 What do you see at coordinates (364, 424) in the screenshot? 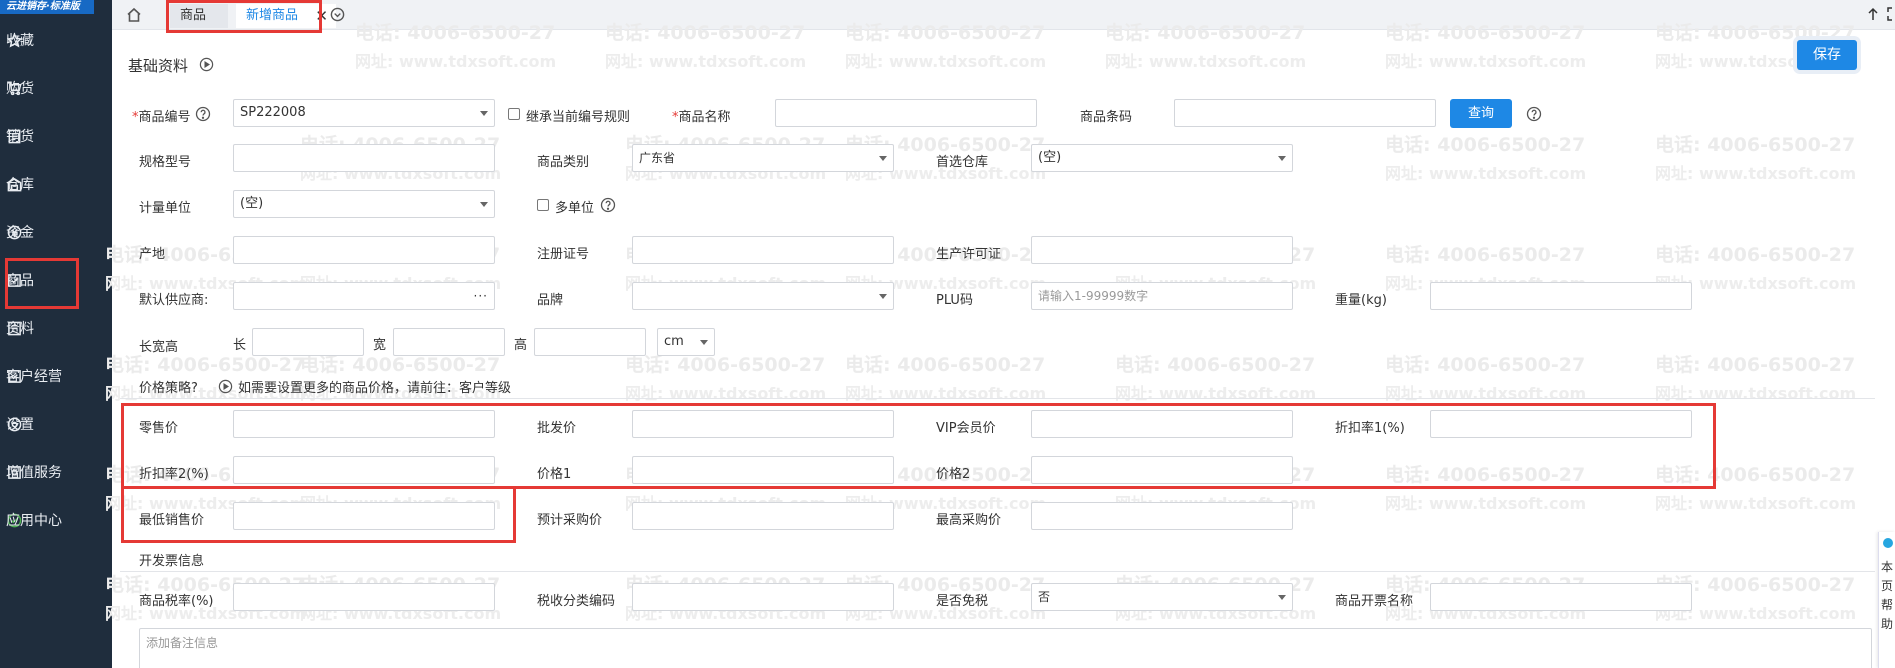
I see `retail-price-input` at bounding box center [364, 424].